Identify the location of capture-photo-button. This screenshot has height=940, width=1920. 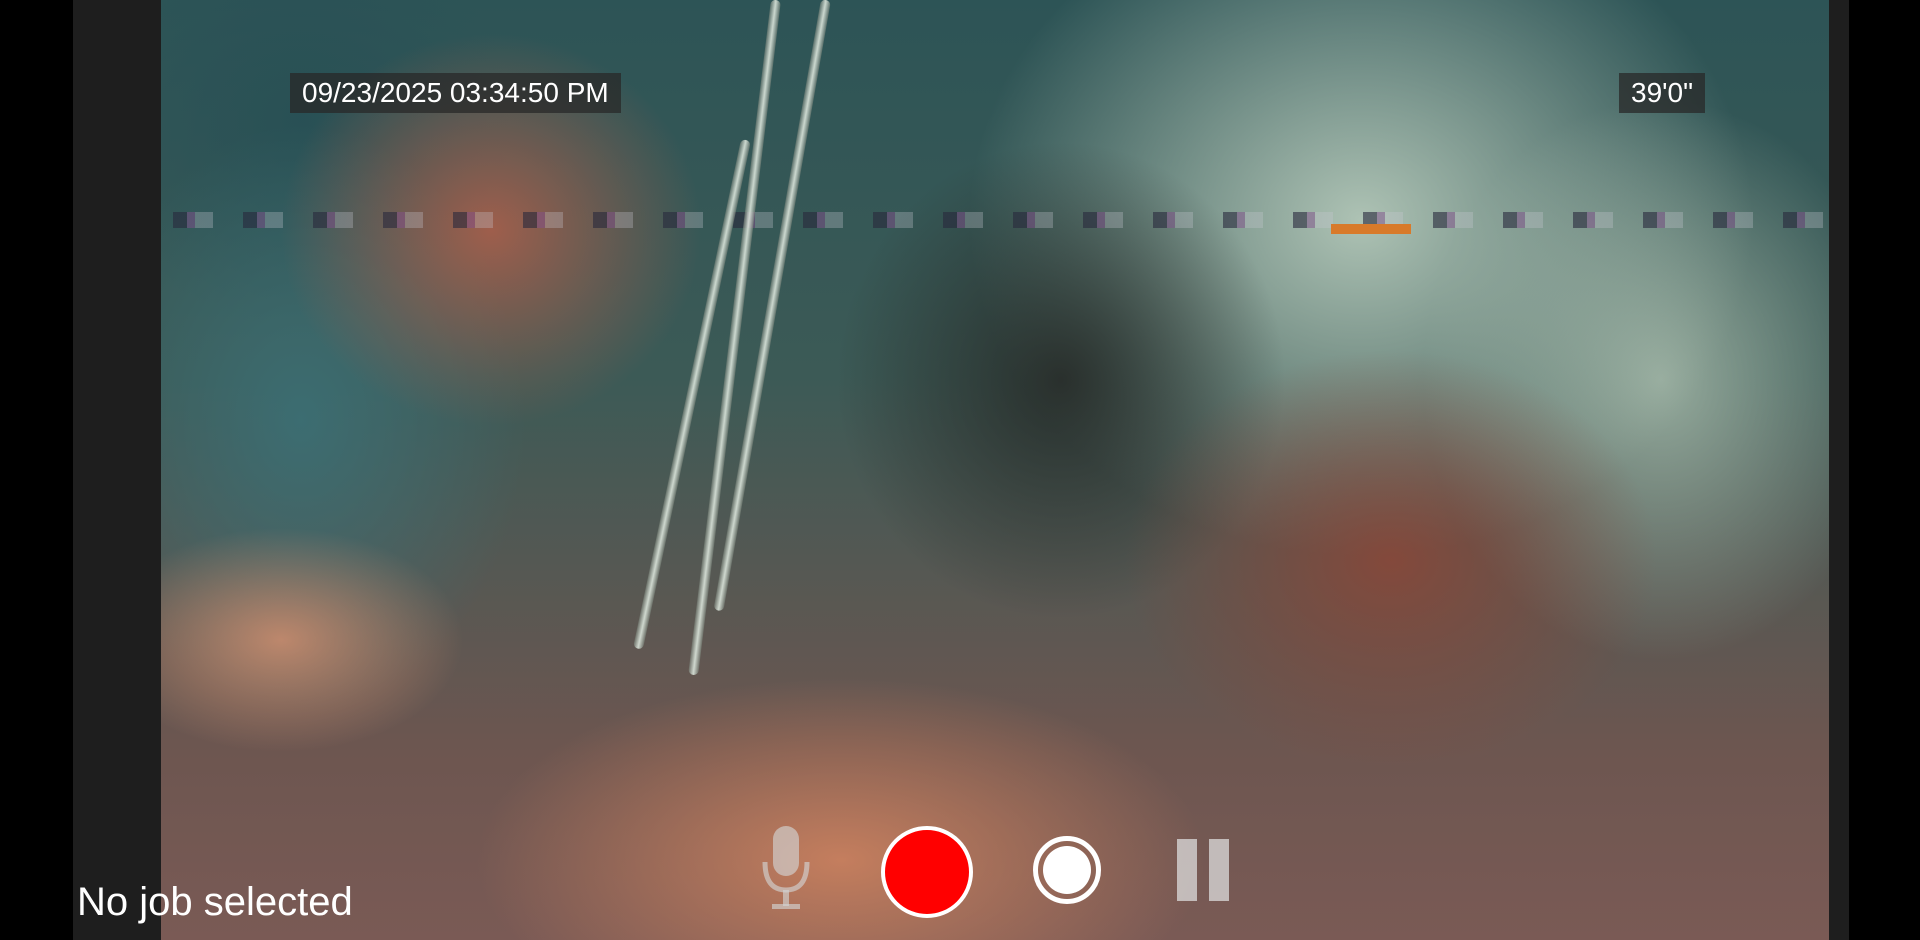
(1067, 870).